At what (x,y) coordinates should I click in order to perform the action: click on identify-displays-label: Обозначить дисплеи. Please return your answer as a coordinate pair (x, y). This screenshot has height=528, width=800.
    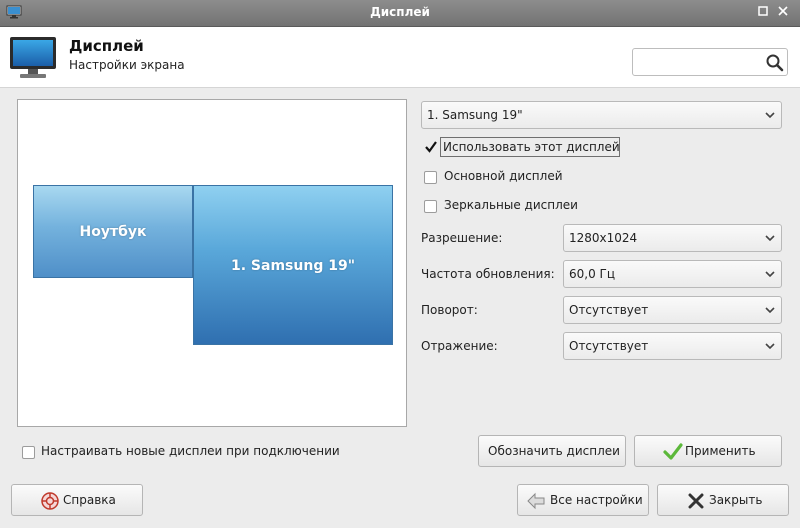
    Looking at the image, I should click on (554, 451).